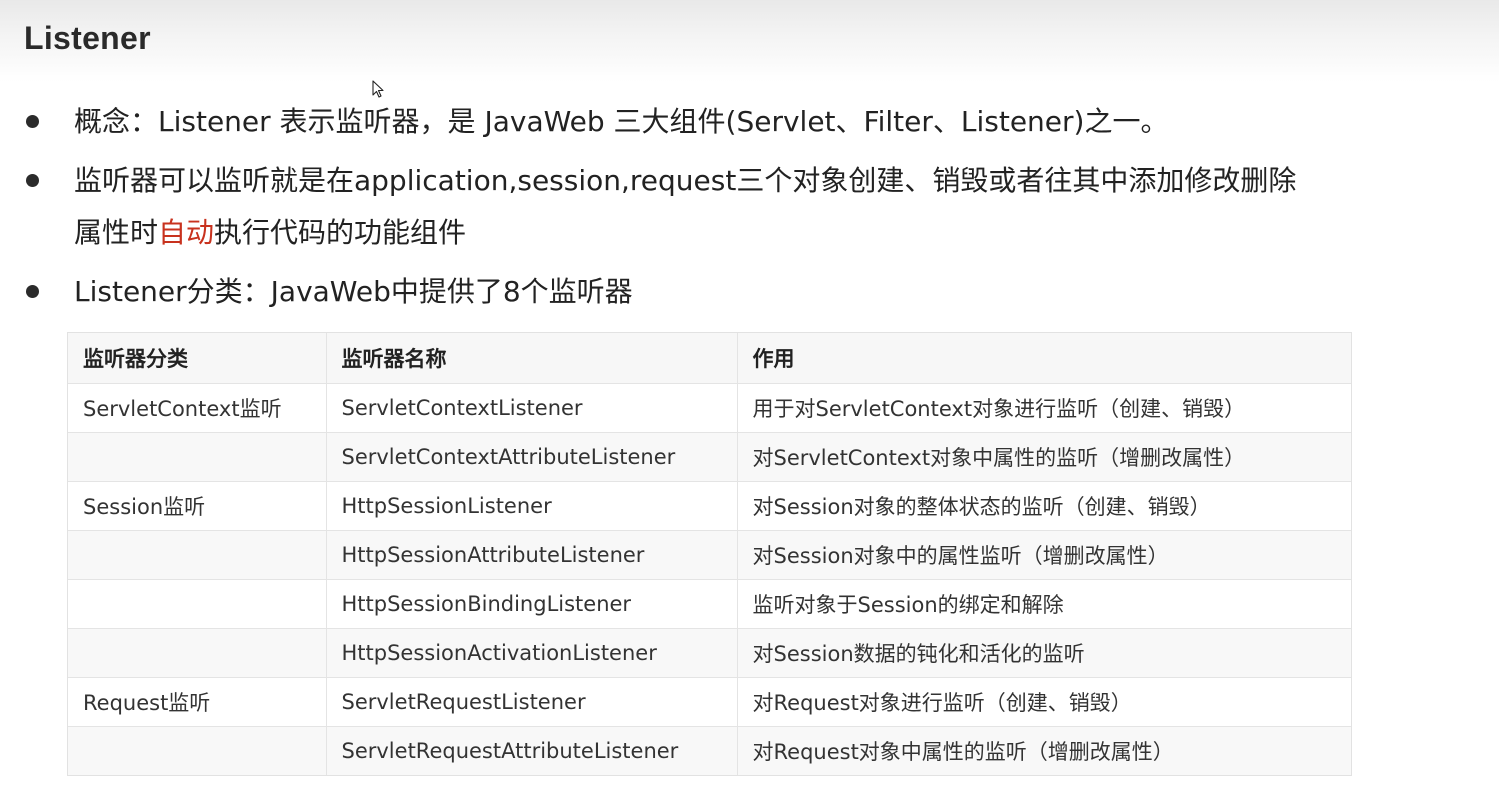 The image size is (1499, 793). I want to click on cell-purpose: 对Session对象中的属性监听（增删改属性）, so click(1044, 555).